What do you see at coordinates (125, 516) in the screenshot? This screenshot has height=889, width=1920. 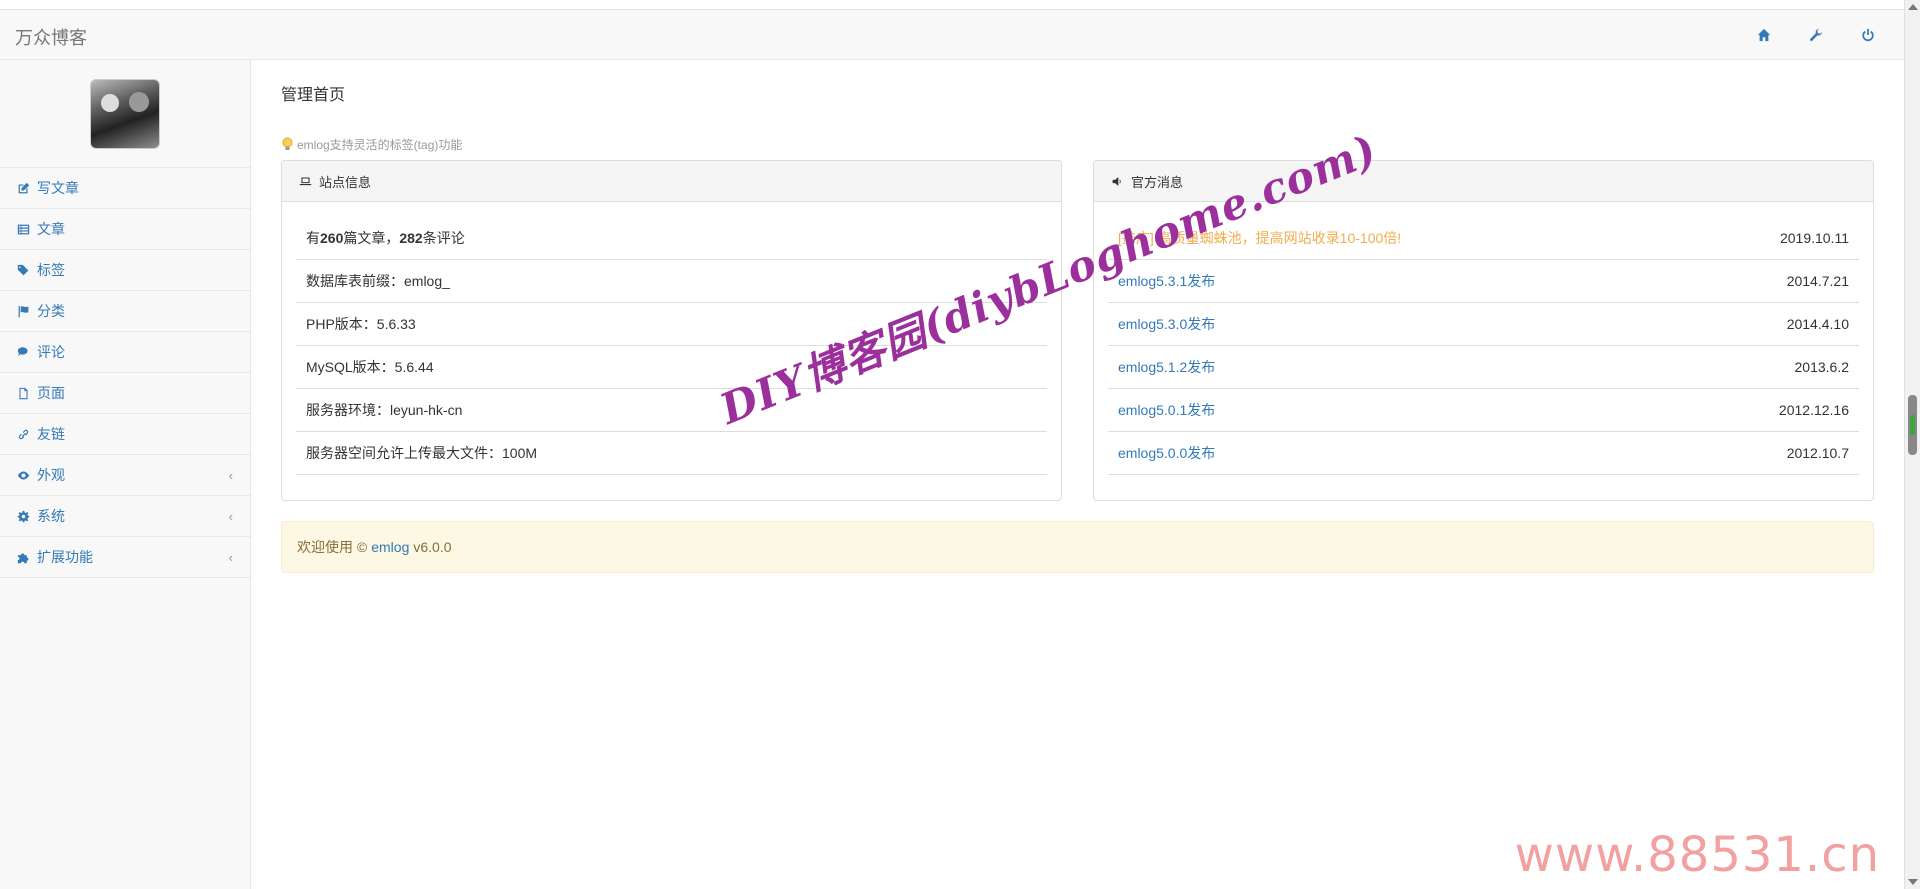 I see `sidebar-item-system: 系统 ‹` at bounding box center [125, 516].